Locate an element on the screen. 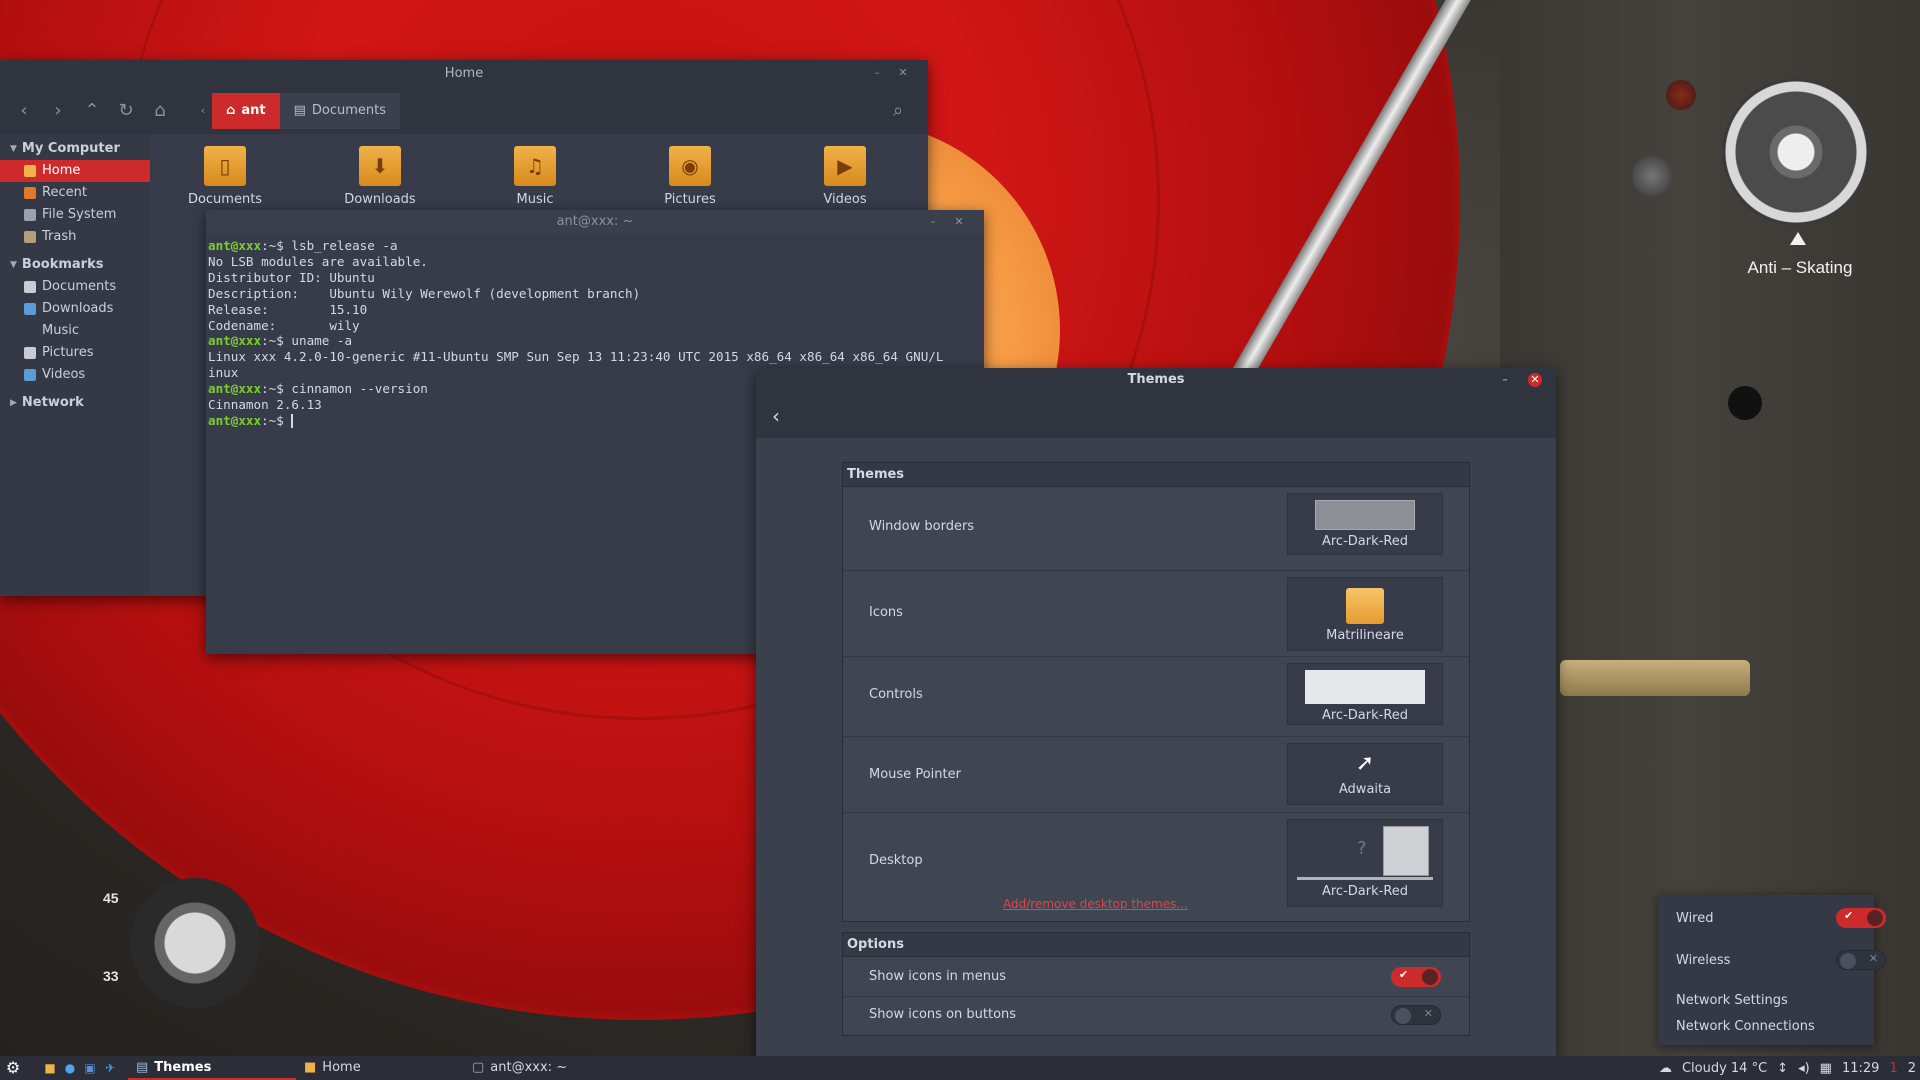 This screenshot has height=1080, width=1920. task-label: Home is located at coordinates (341, 1067).